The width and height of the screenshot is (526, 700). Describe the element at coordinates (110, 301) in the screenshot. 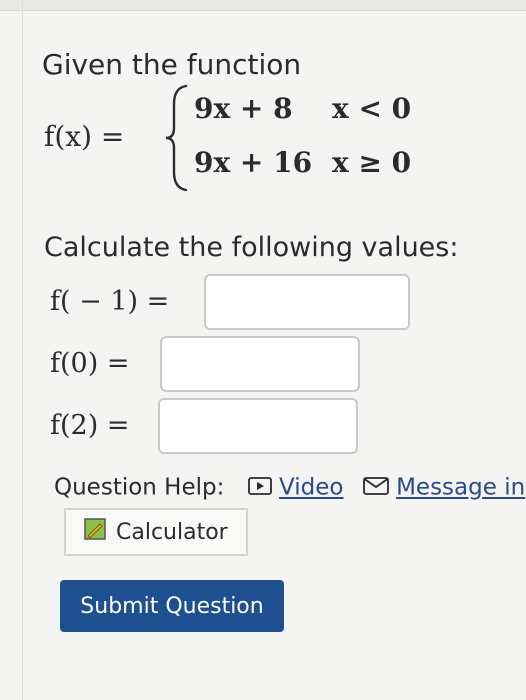

I see `question-1-label: f( − 1) =` at that location.